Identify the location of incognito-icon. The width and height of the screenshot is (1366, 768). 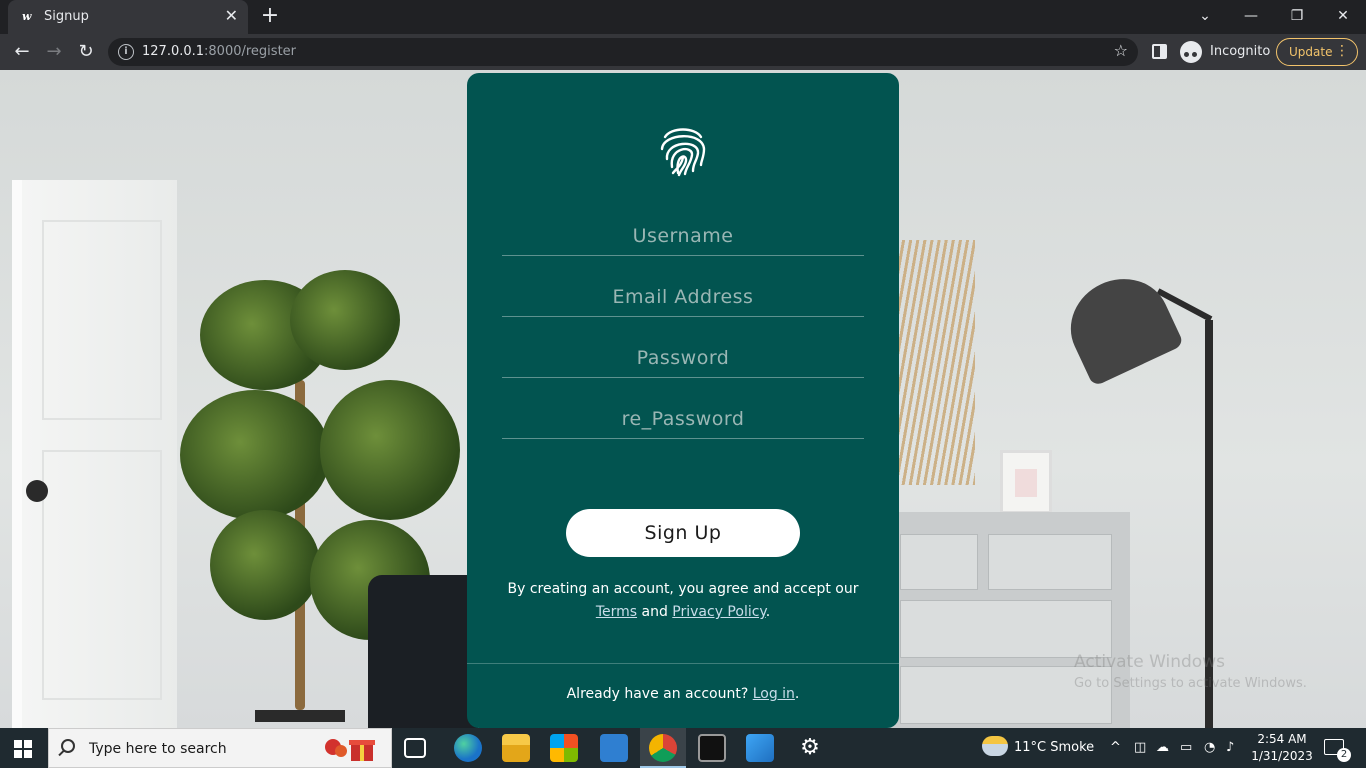
(1191, 52).